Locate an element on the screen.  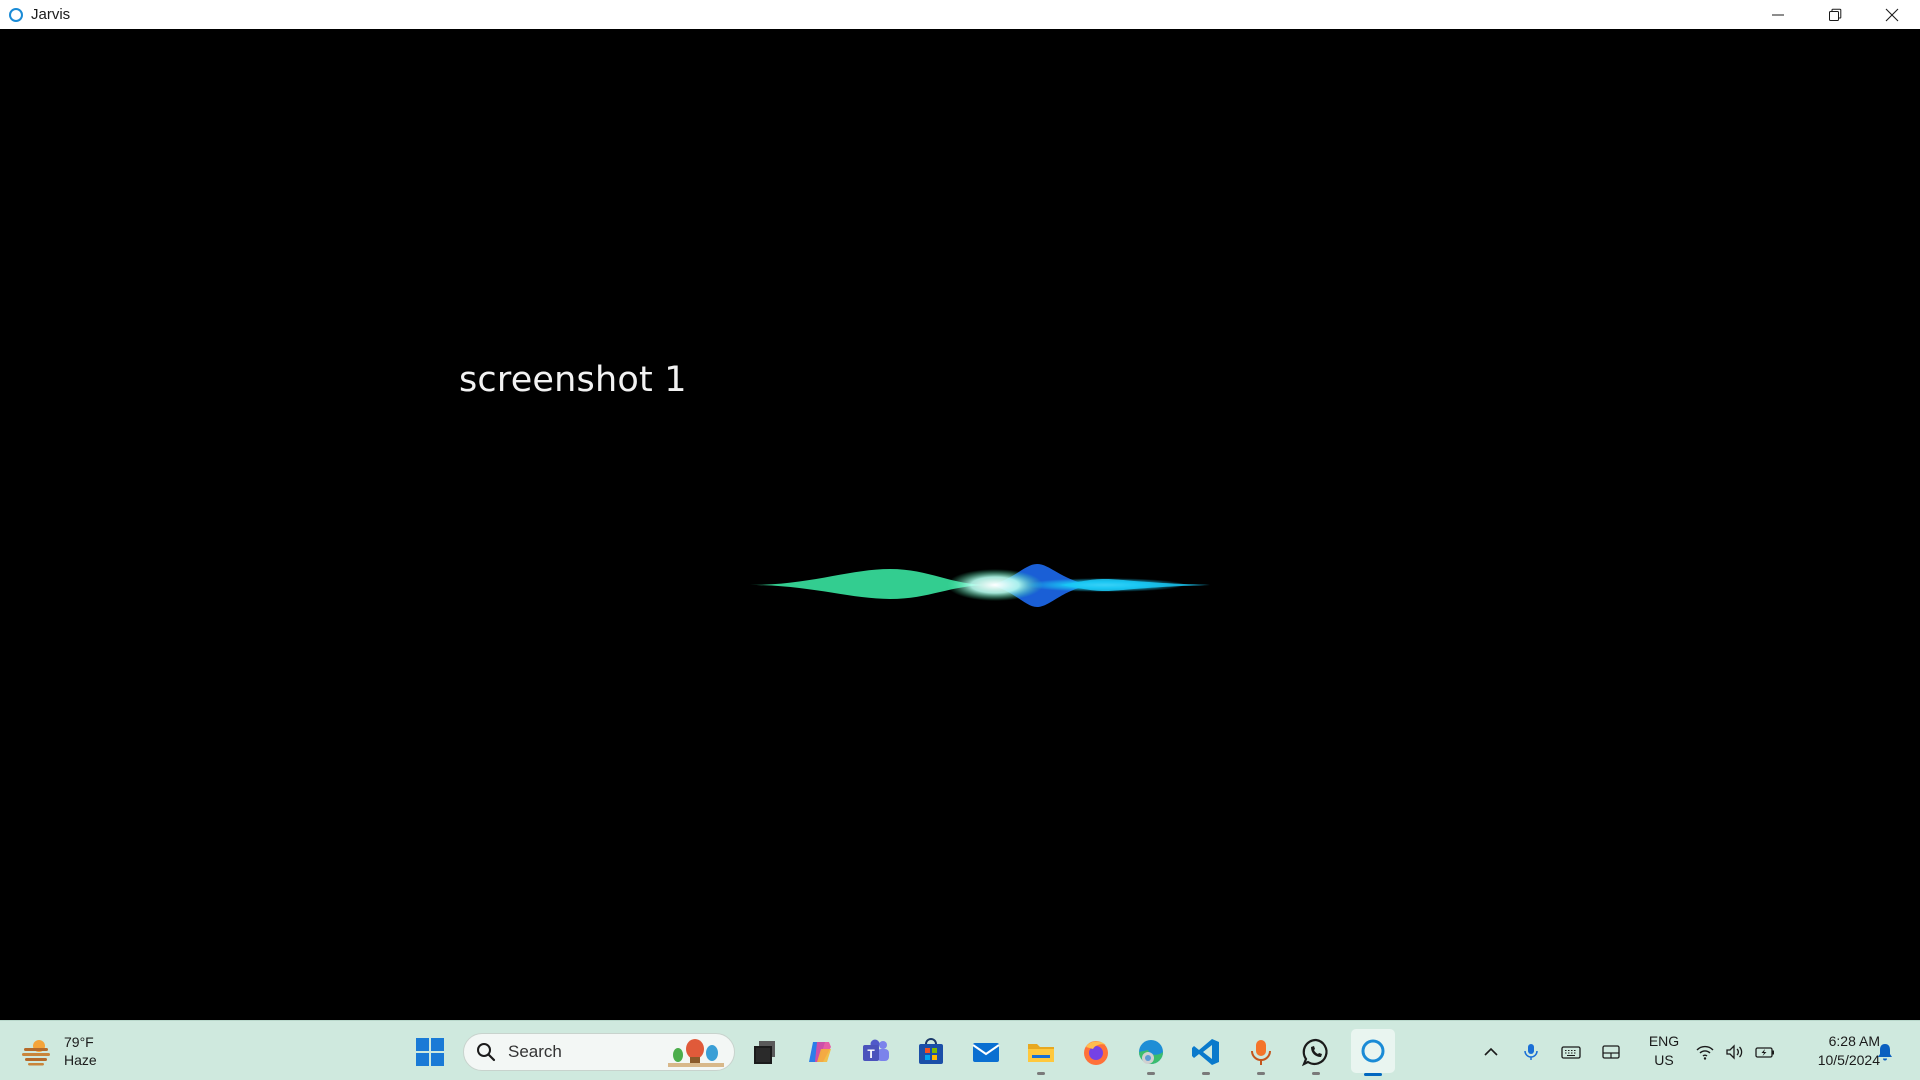
language-code: ENG is located at coordinates (1664, 1041).